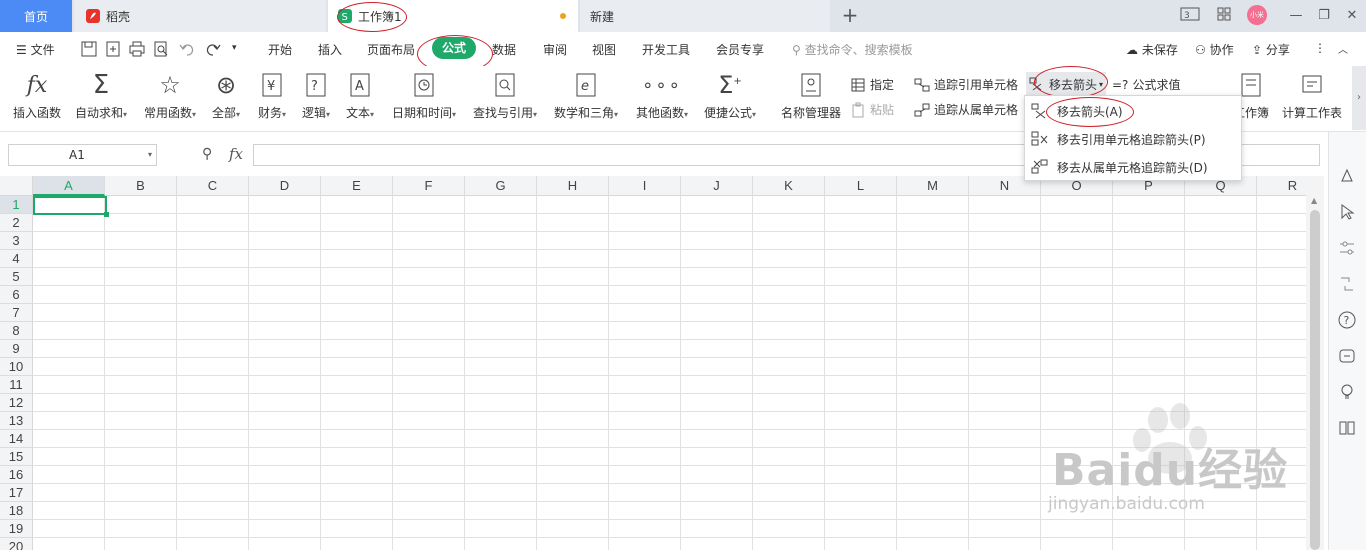 This screenshot has height=550, width=1366. I want to click on cloud-service-icon, so click(1347, 356).